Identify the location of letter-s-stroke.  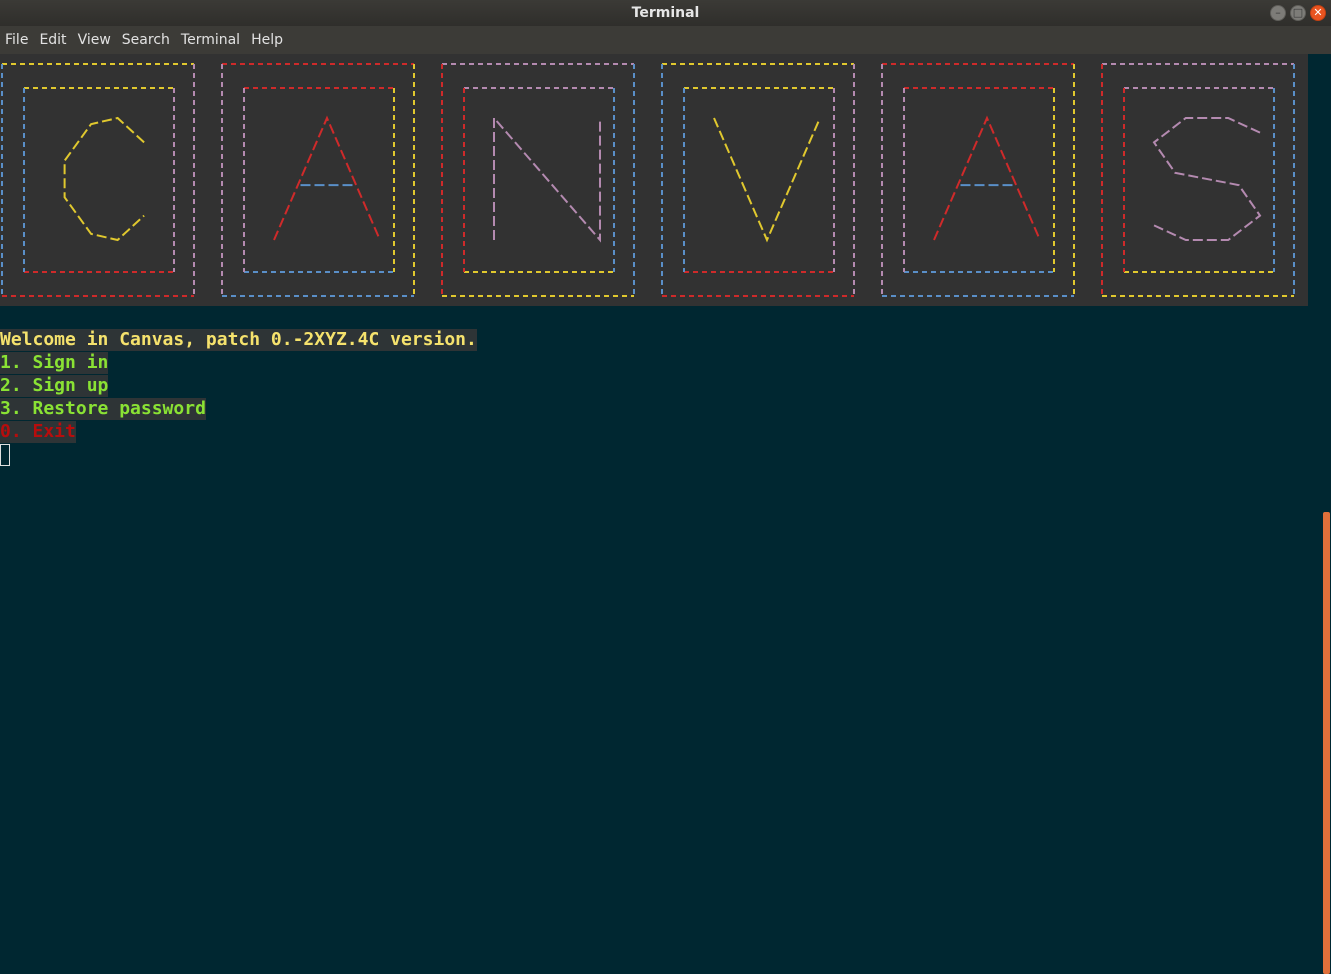
(1207, 179).